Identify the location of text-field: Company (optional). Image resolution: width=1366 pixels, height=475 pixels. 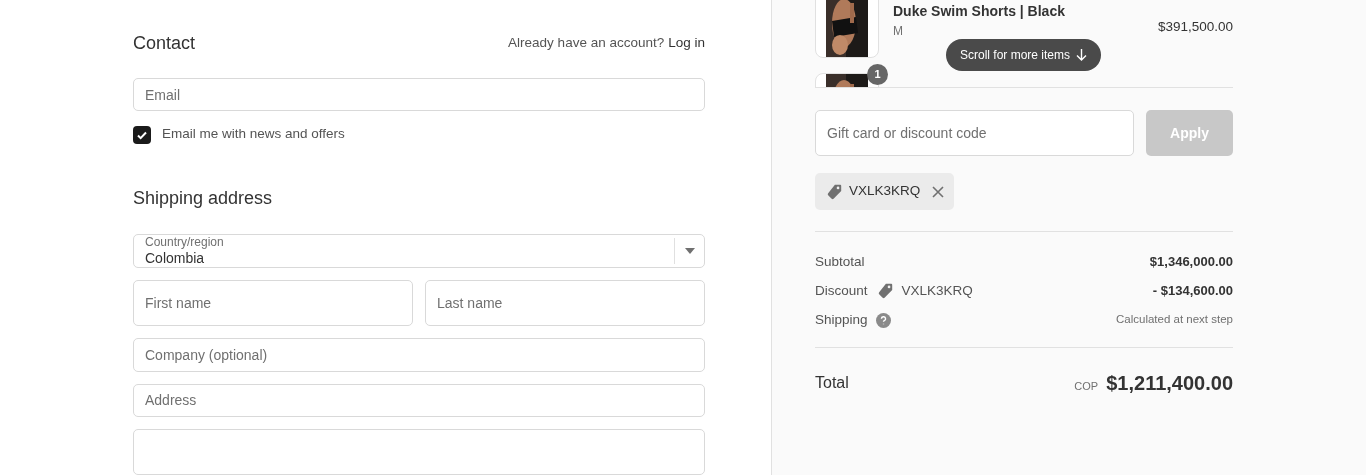
(419, 355).